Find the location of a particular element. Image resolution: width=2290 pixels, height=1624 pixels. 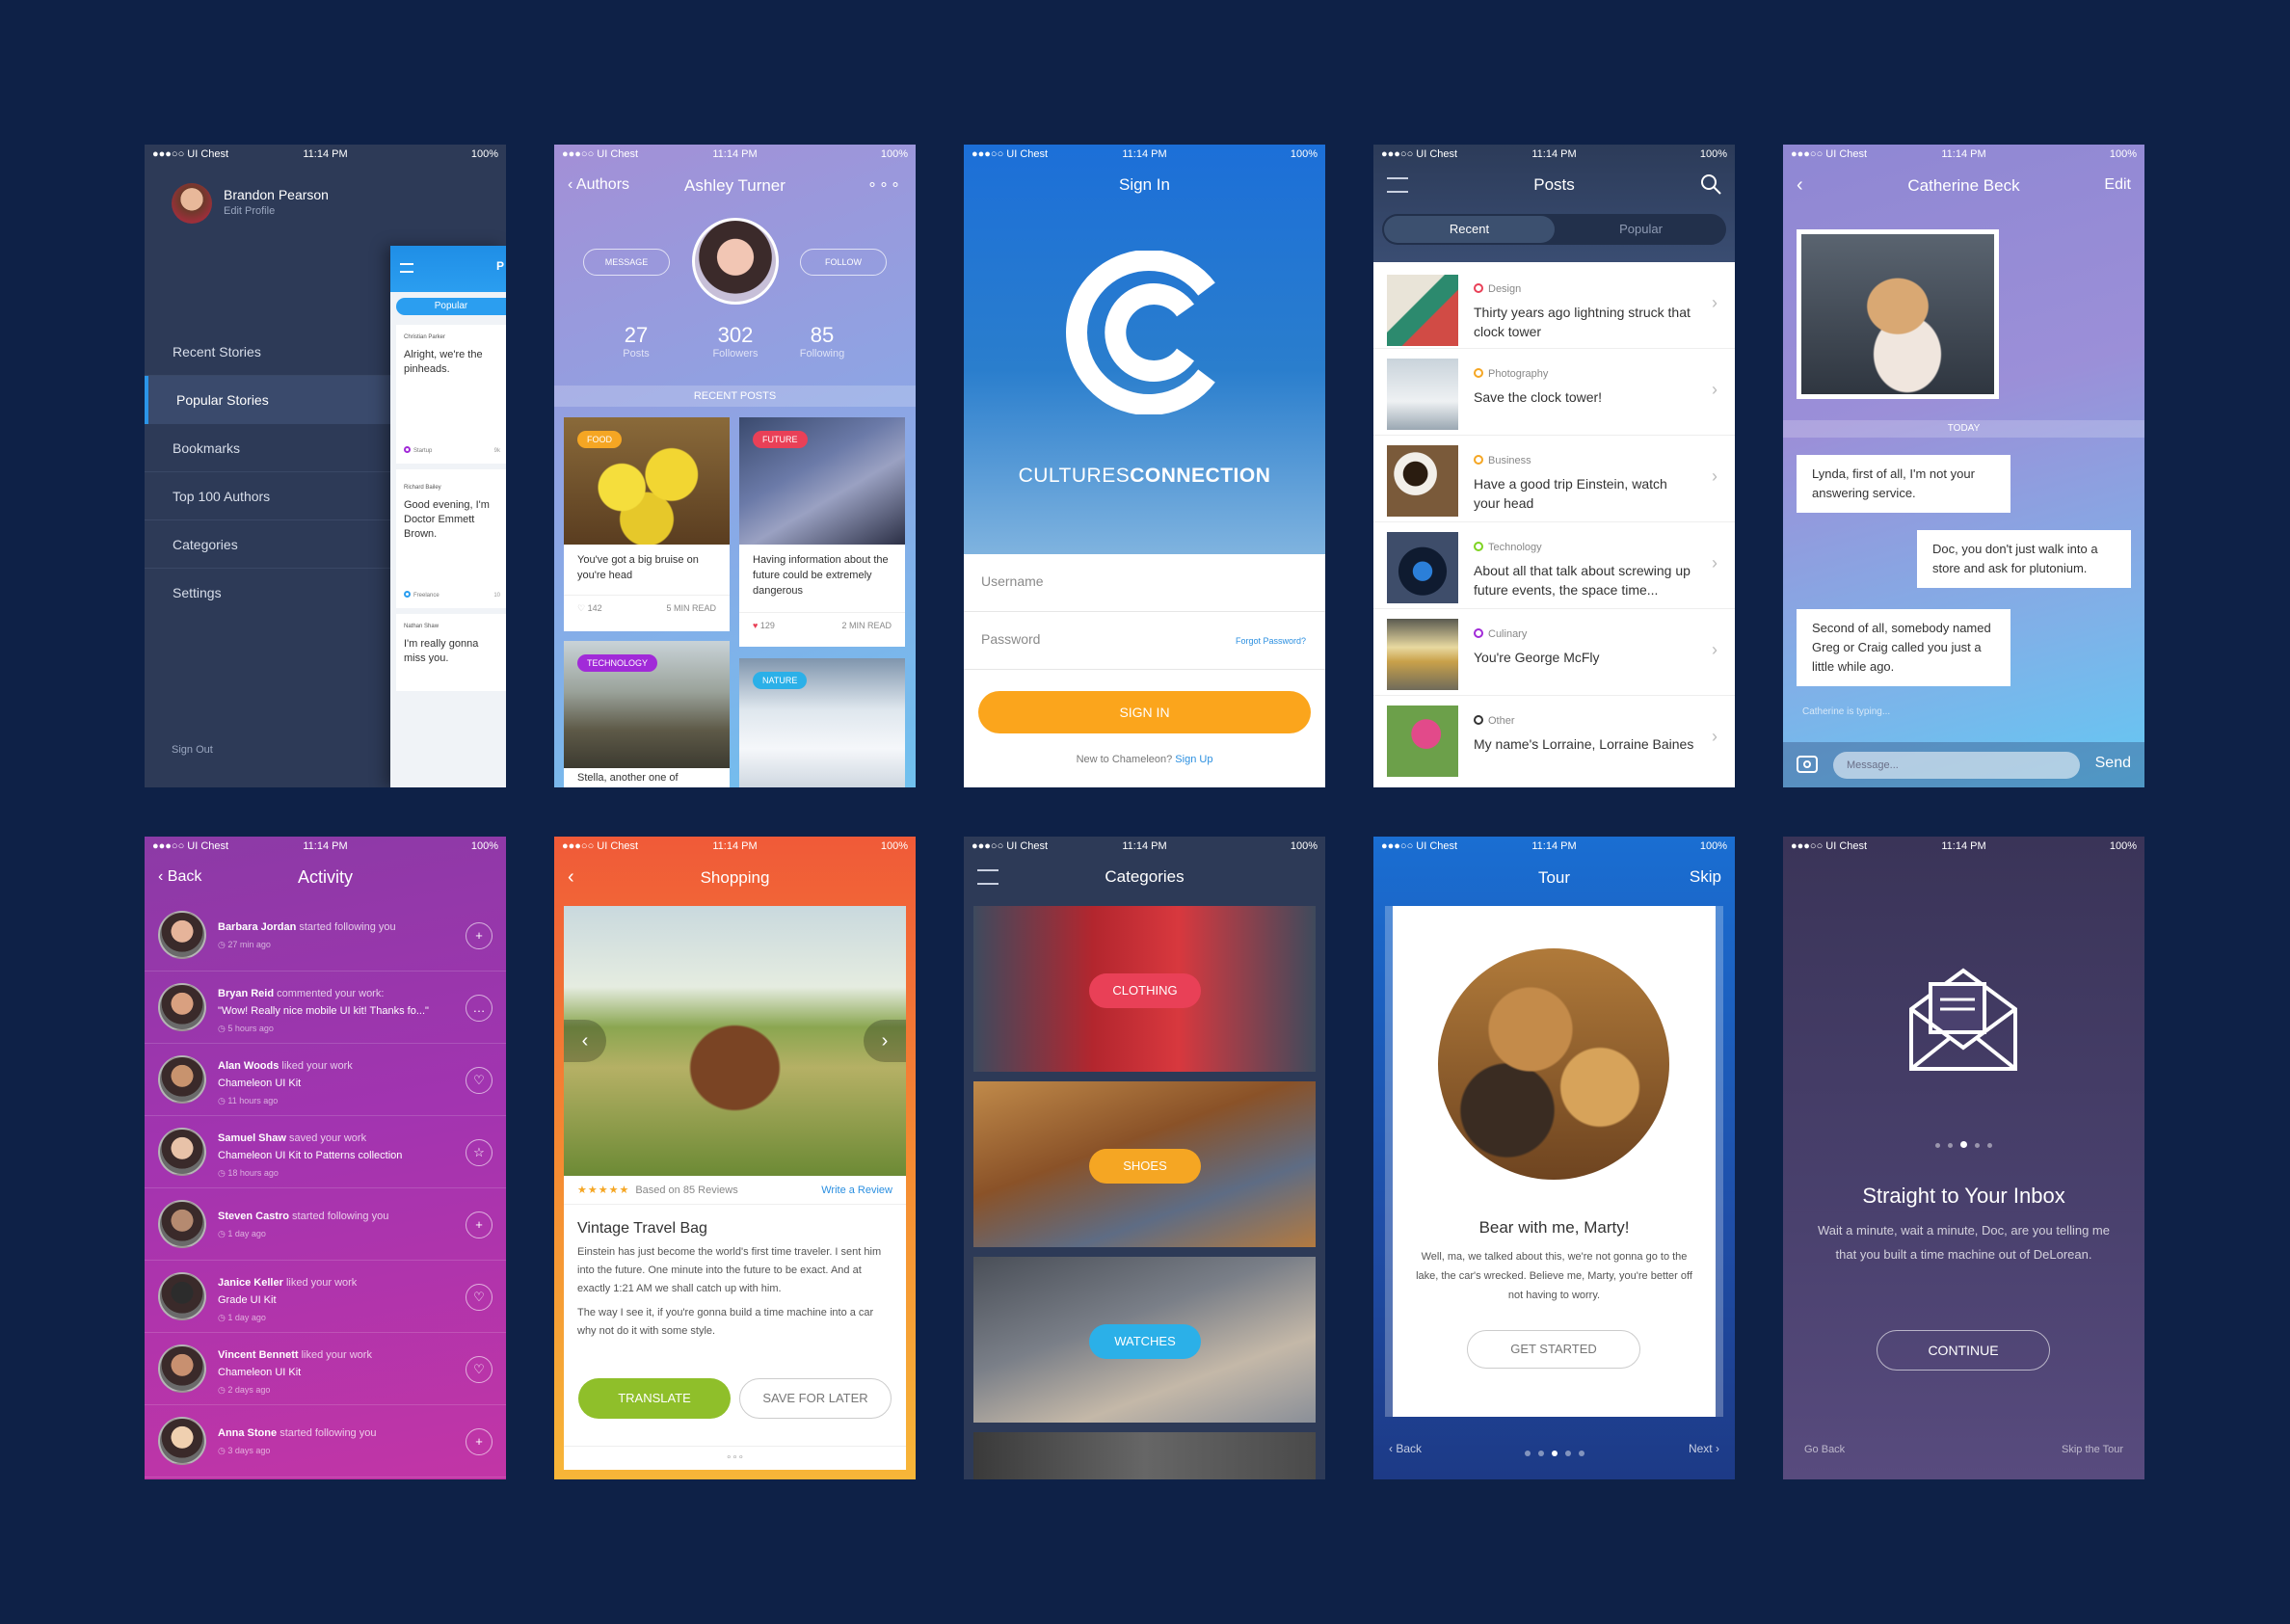

back-button: ‹ Authors is located at coordinates (598, 185).